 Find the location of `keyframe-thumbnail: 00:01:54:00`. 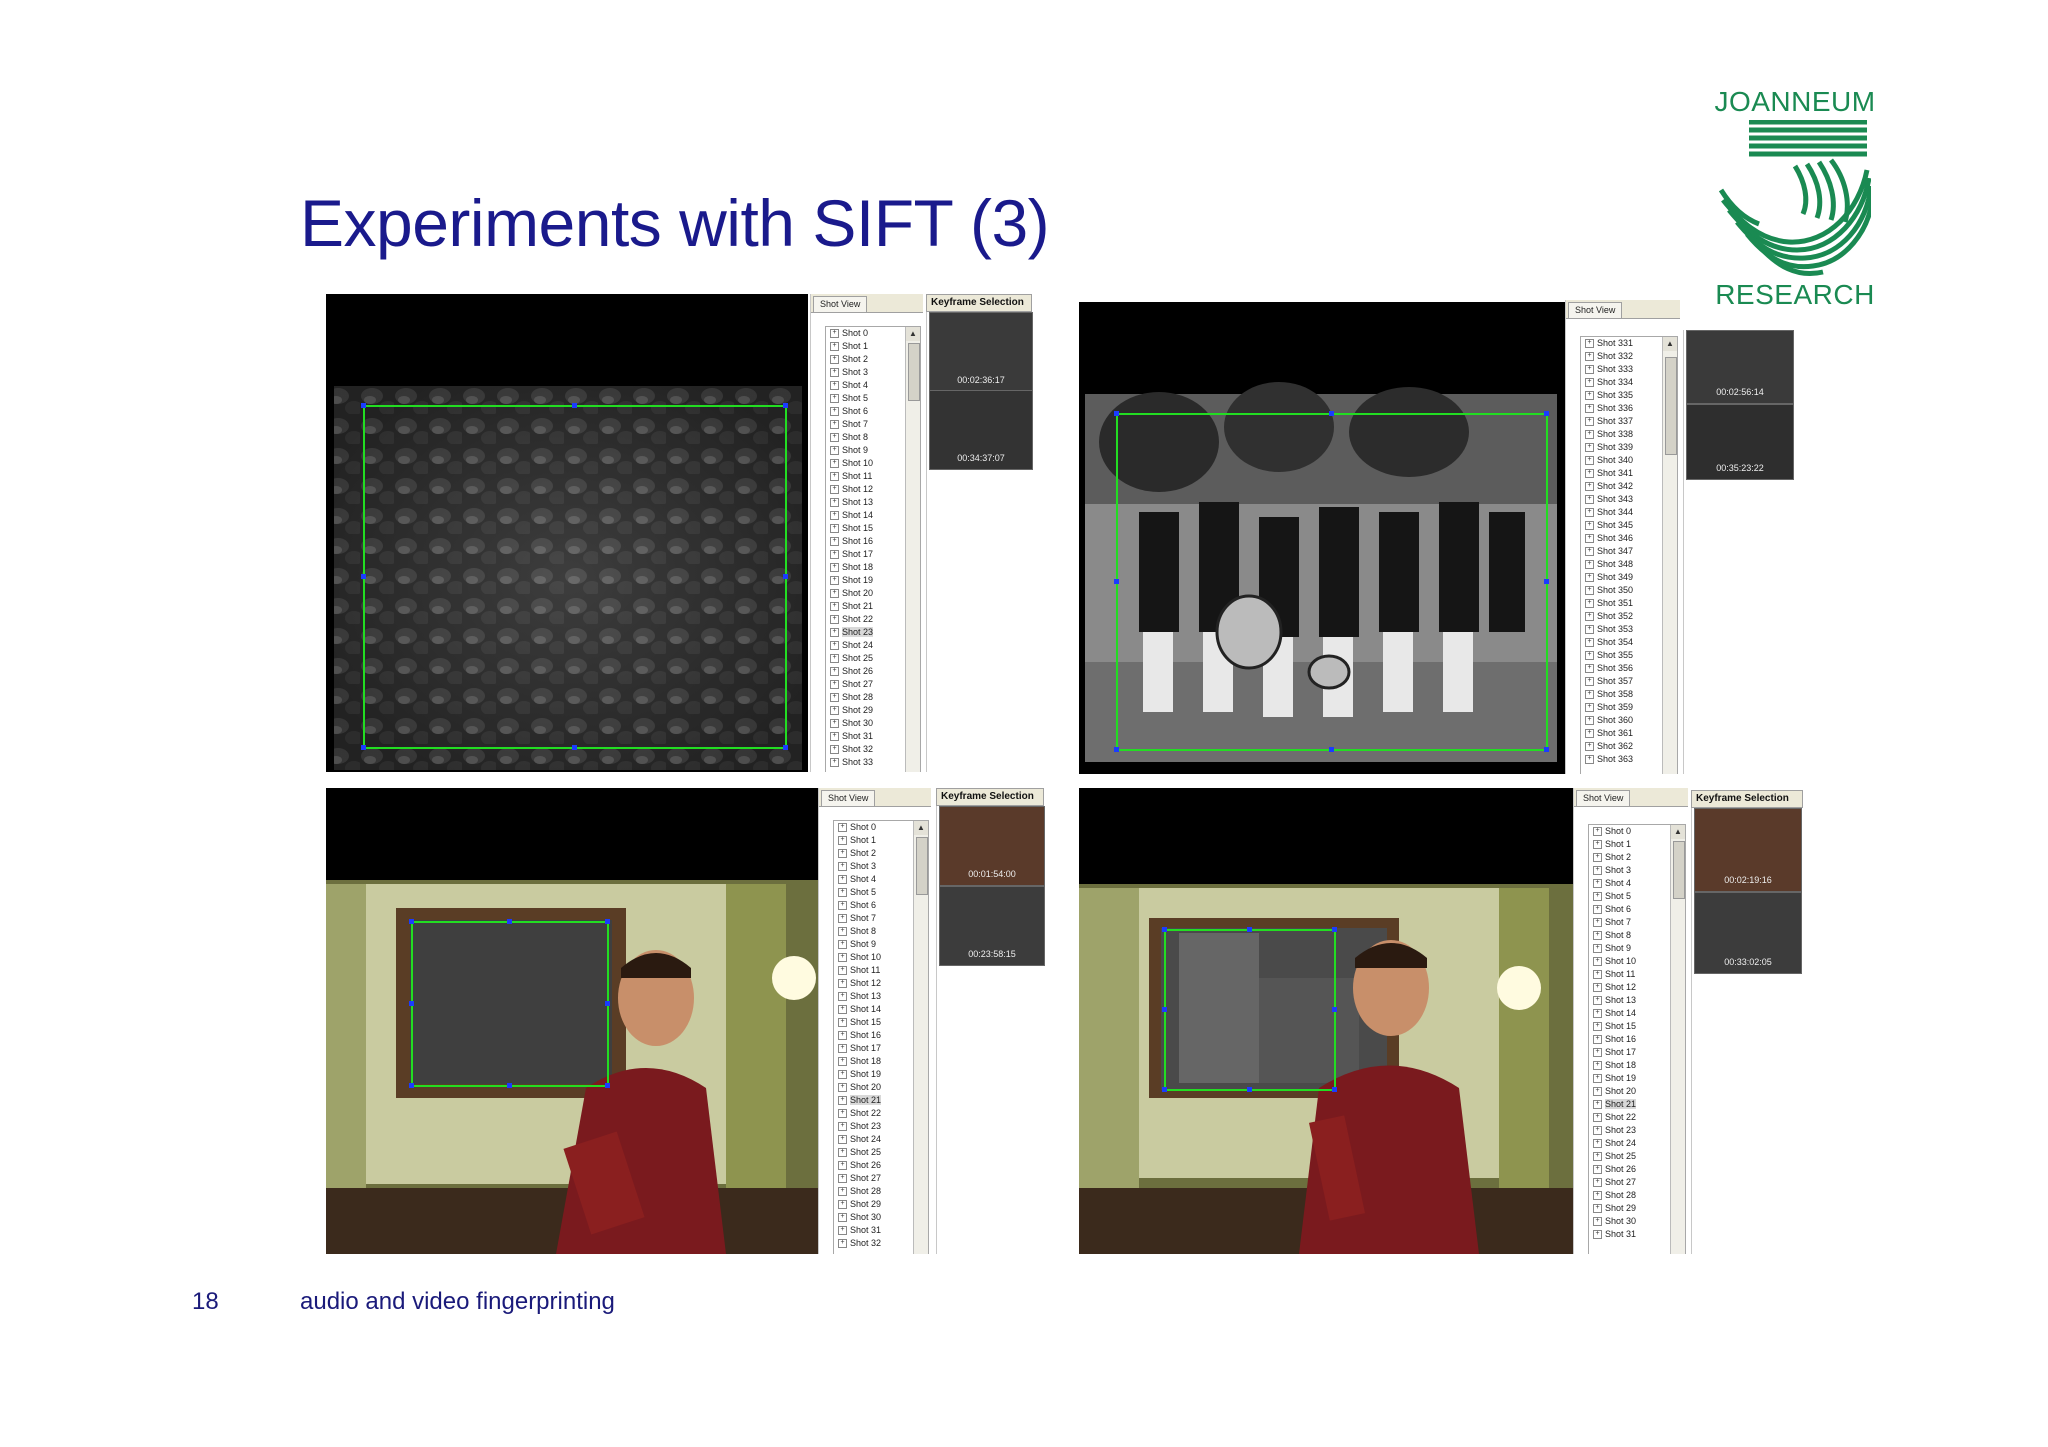

keyframe-thumbnail: 00:01:54:00 is located at coordinates (992, 846).